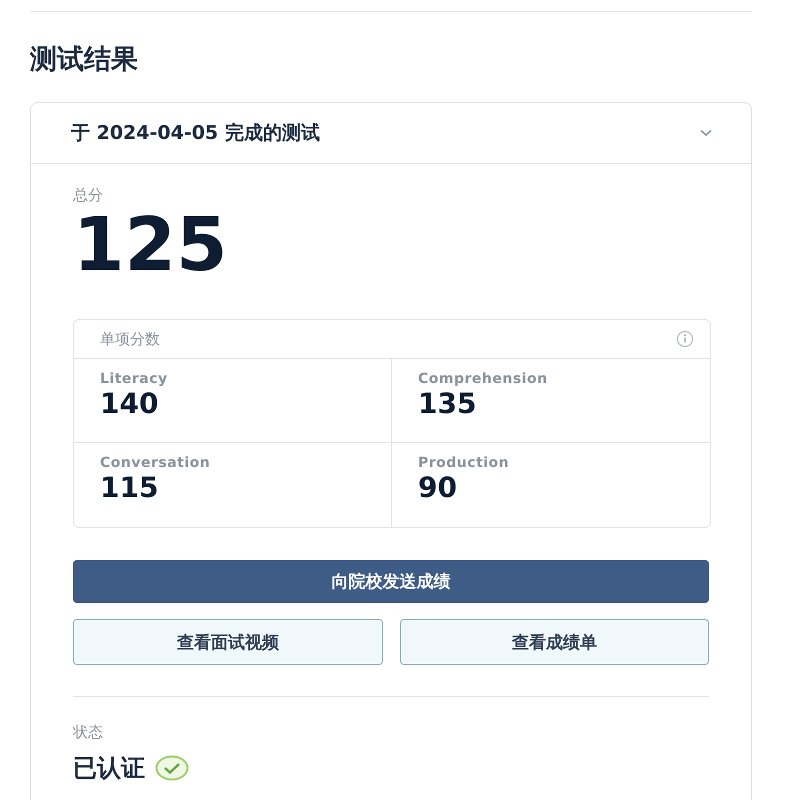 The width and height of the screenshot is (800, 800). I want to click on chevron-down-icon, so click(706, 133).